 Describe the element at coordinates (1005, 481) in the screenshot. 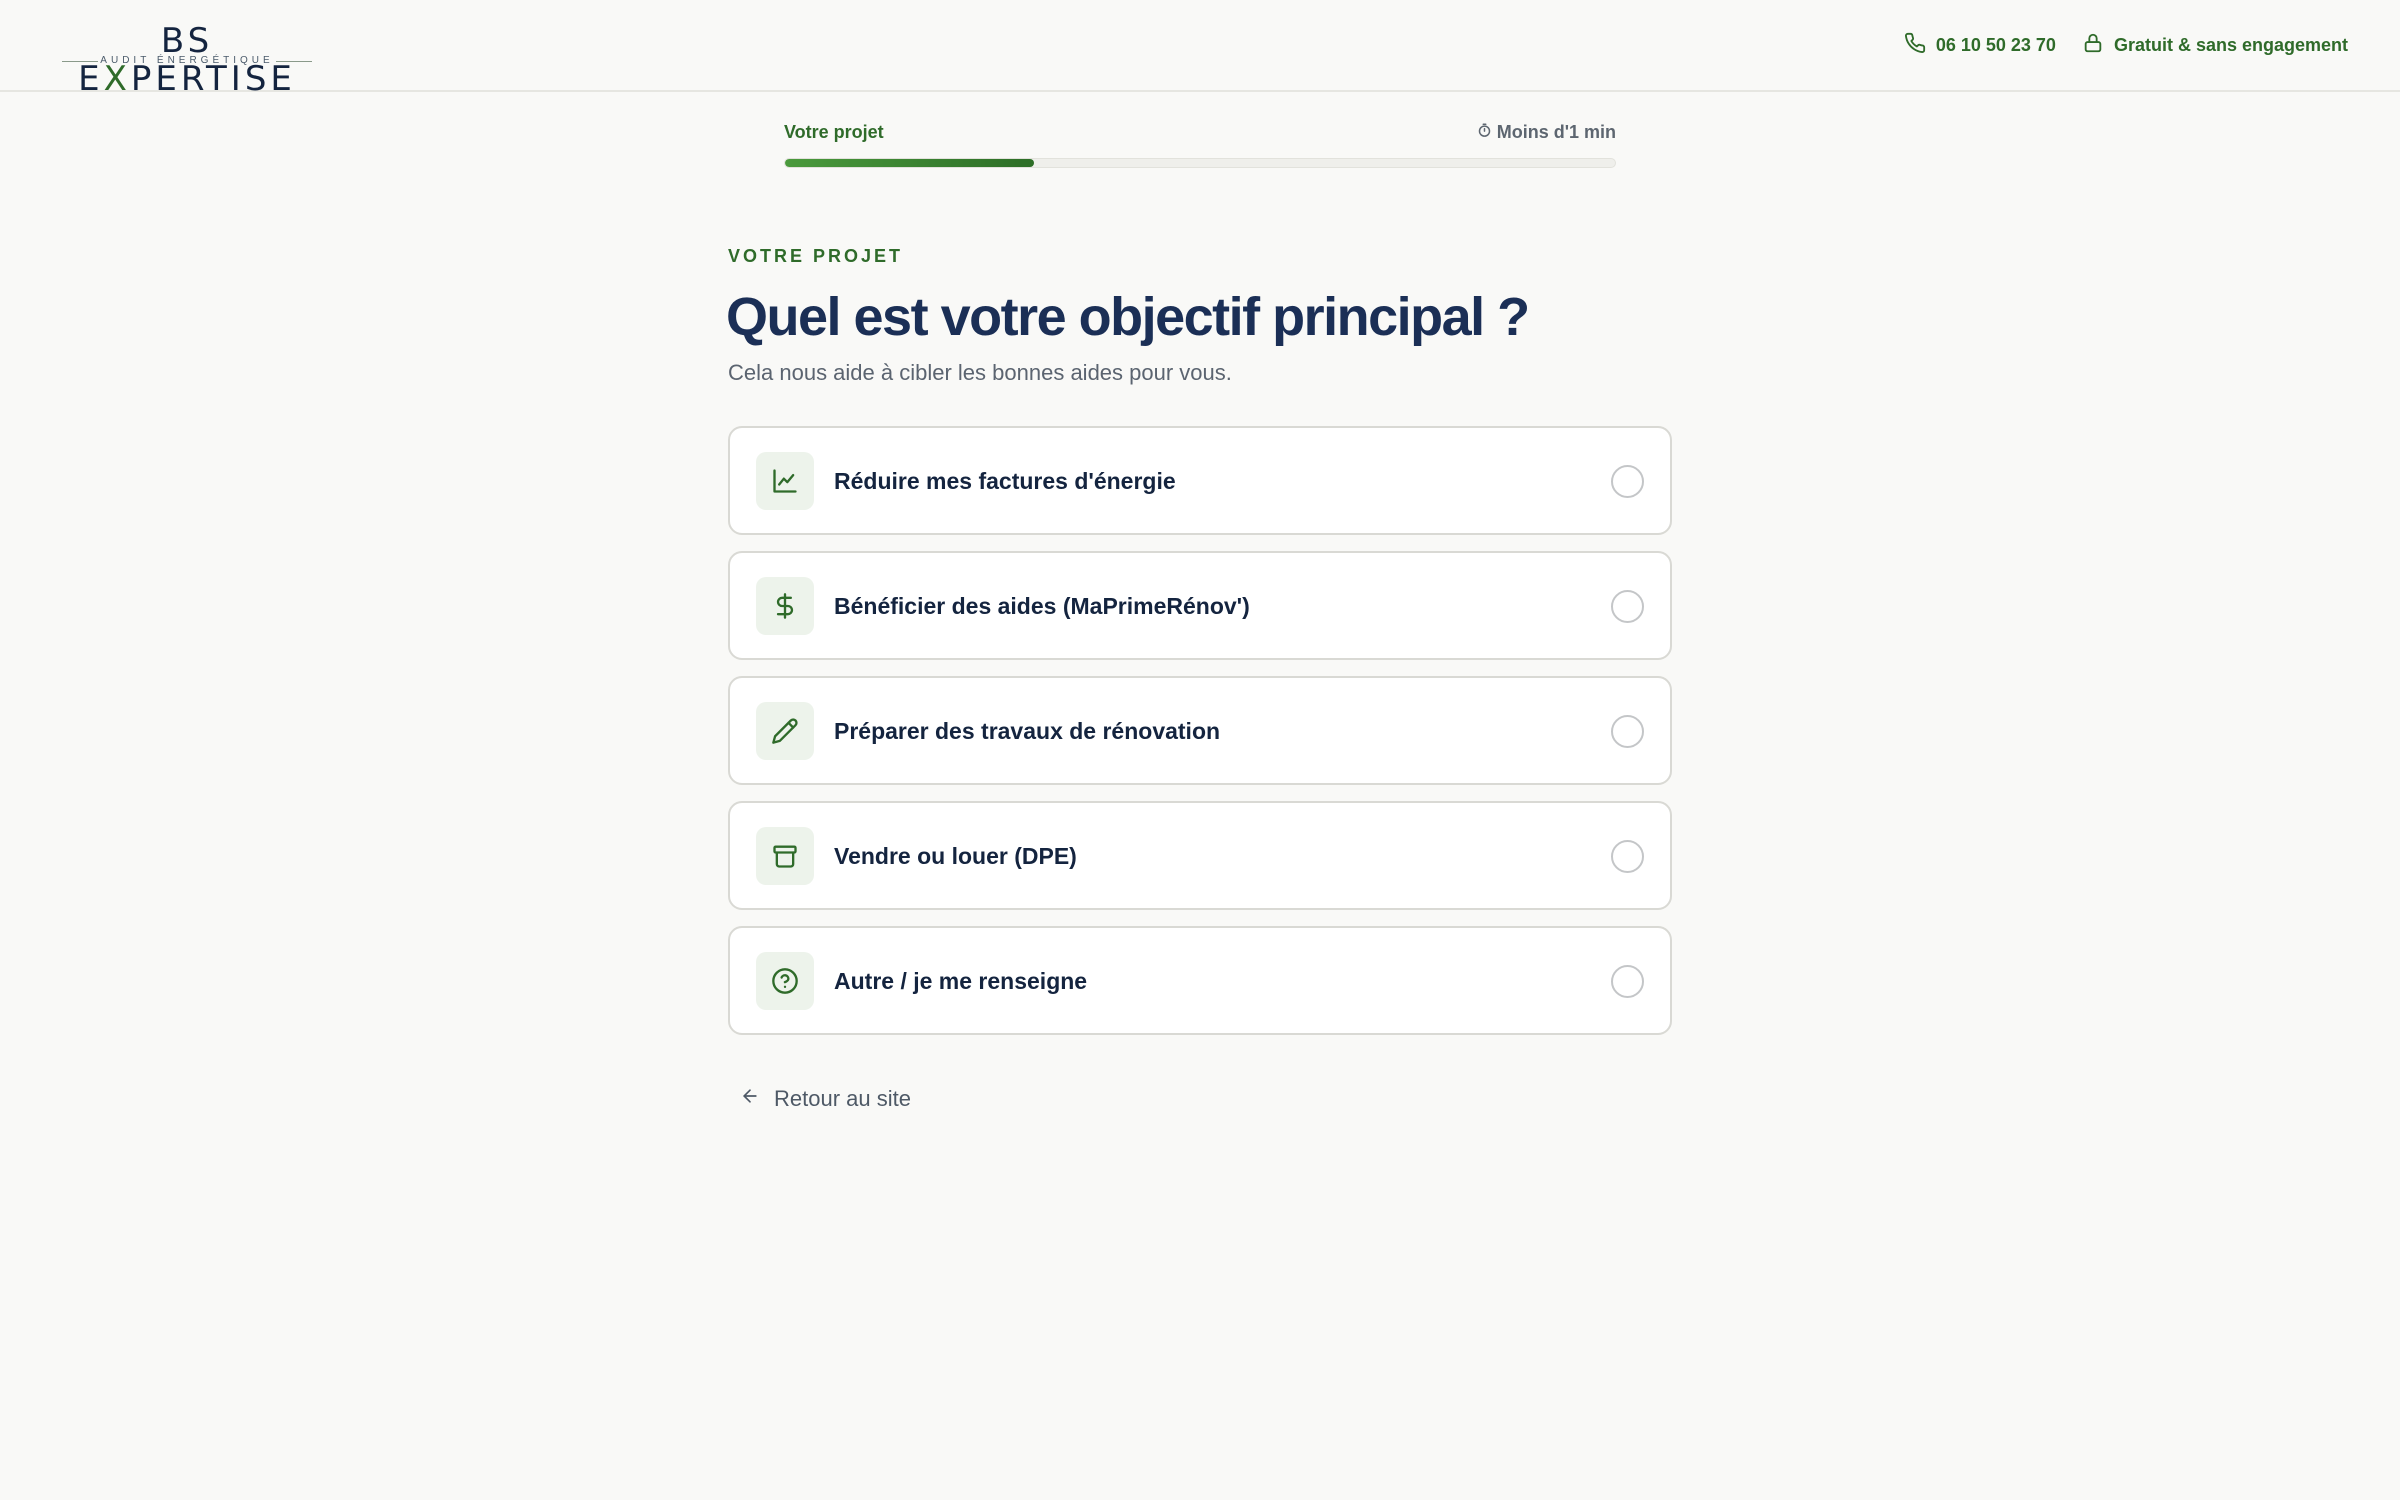

I see `option-label: Réduire mes factures d'énergie` at that location.